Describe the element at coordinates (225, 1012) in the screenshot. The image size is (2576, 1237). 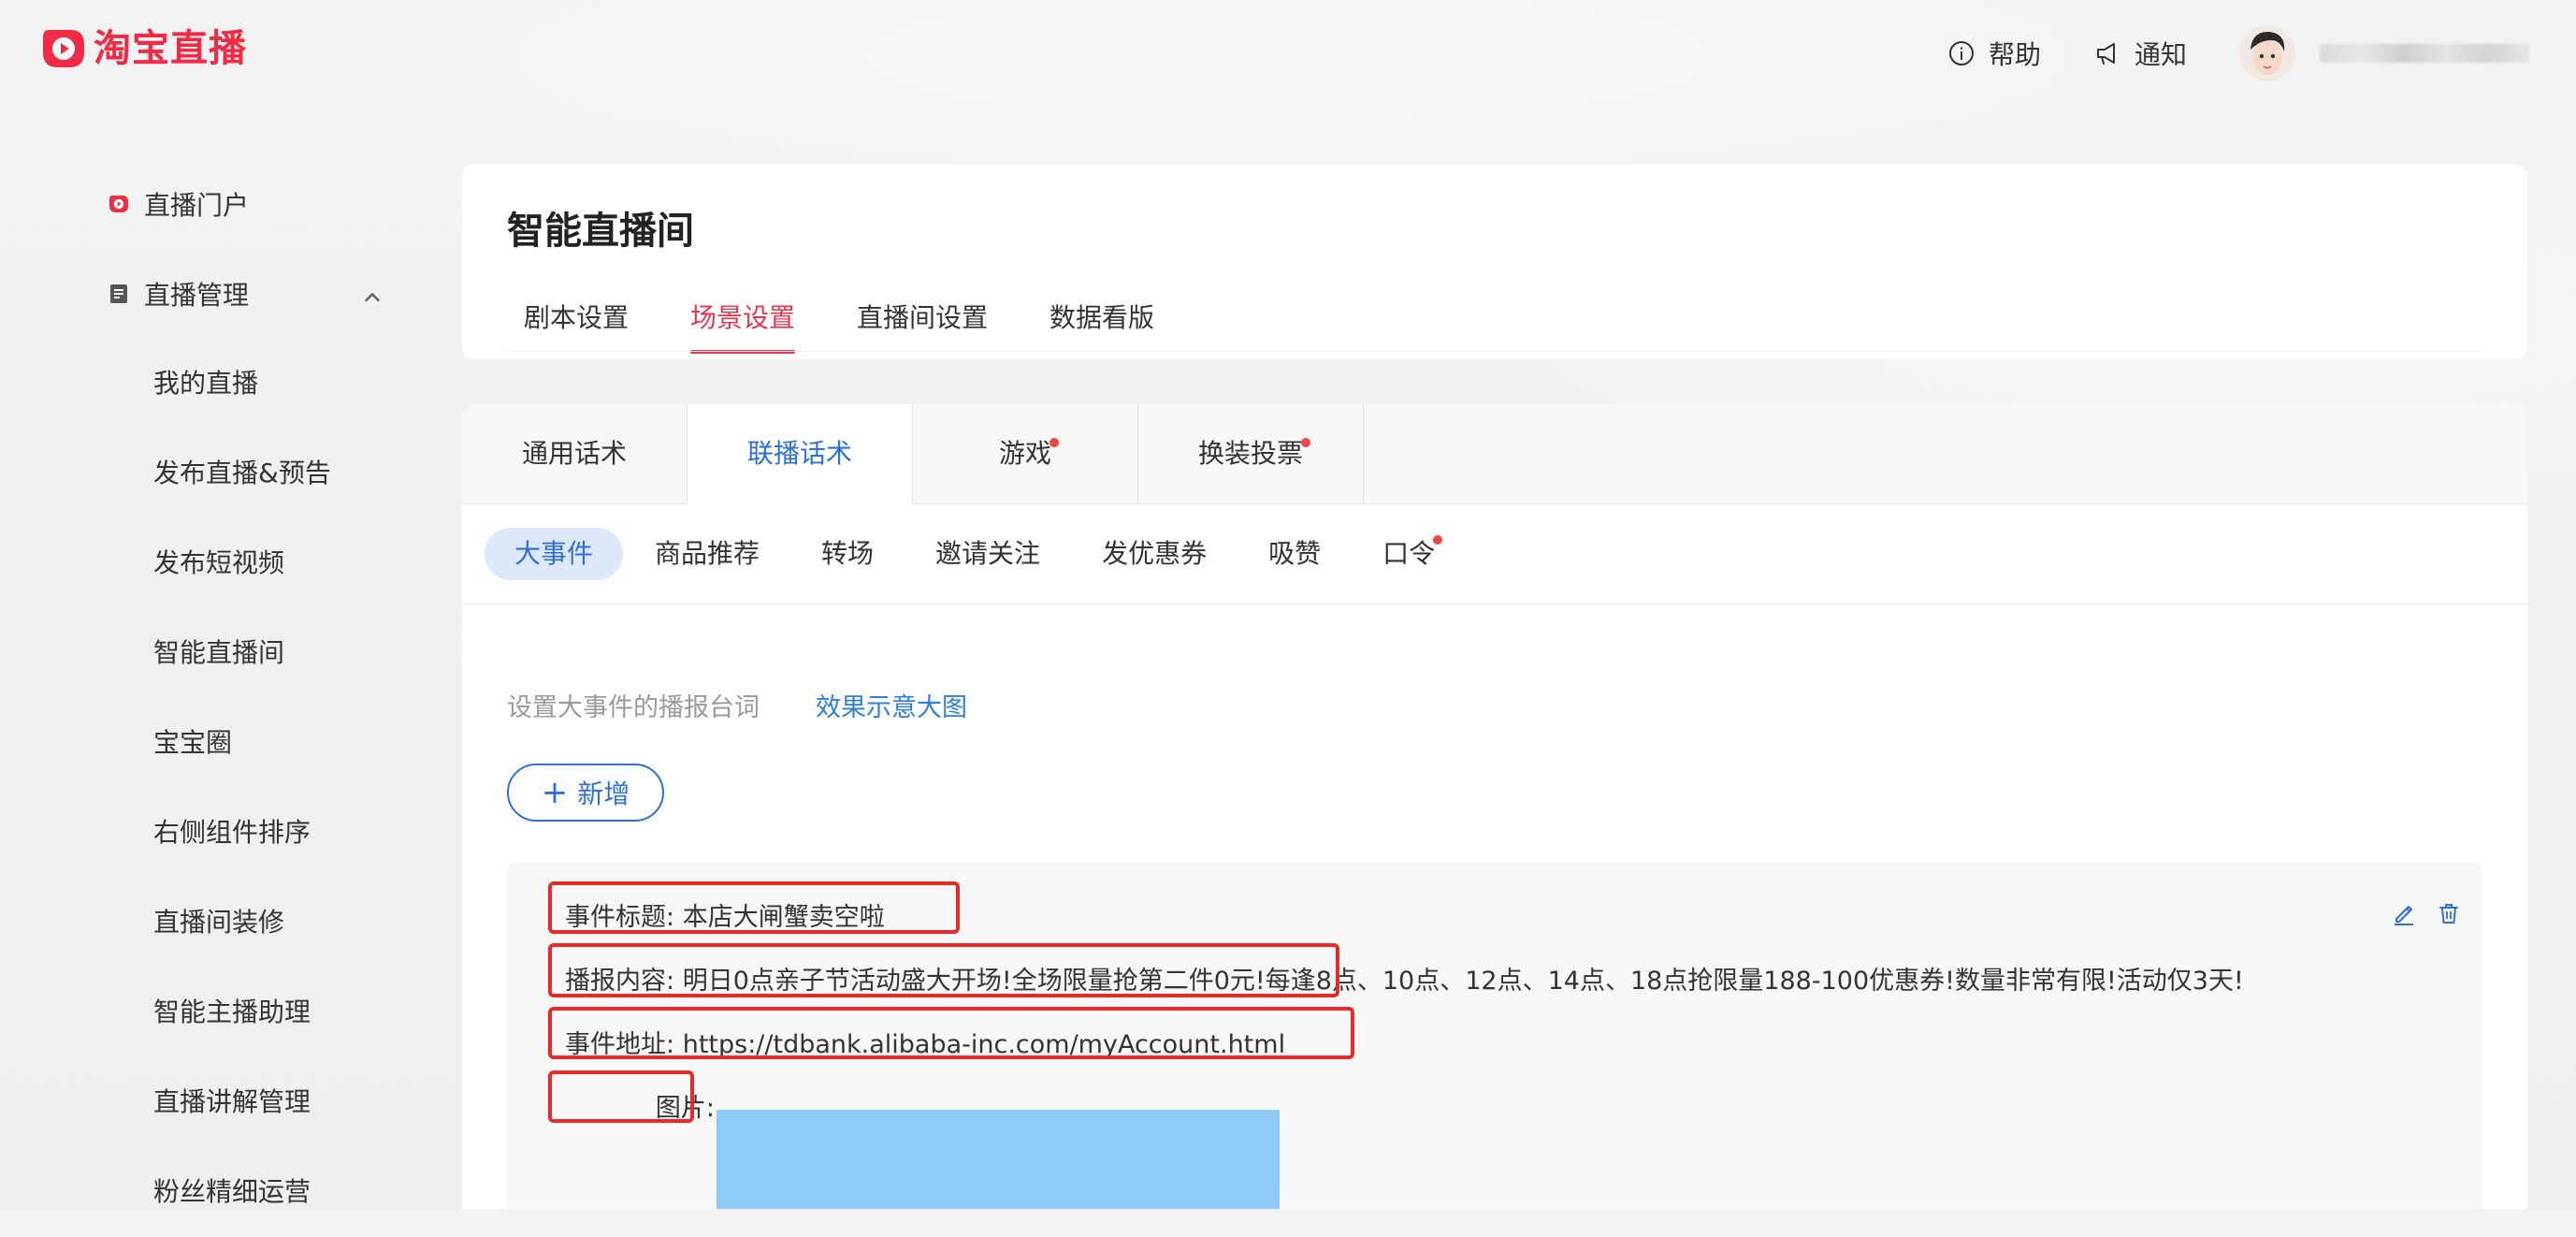
I see `sidebar-item-smart-host-assistant: 智能主播助理` at that location.